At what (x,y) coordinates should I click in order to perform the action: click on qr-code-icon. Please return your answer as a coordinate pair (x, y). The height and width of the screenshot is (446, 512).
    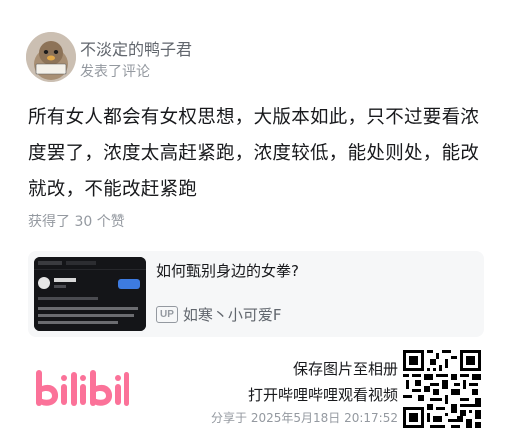
    Looking at the image, I should click on (442, 389).